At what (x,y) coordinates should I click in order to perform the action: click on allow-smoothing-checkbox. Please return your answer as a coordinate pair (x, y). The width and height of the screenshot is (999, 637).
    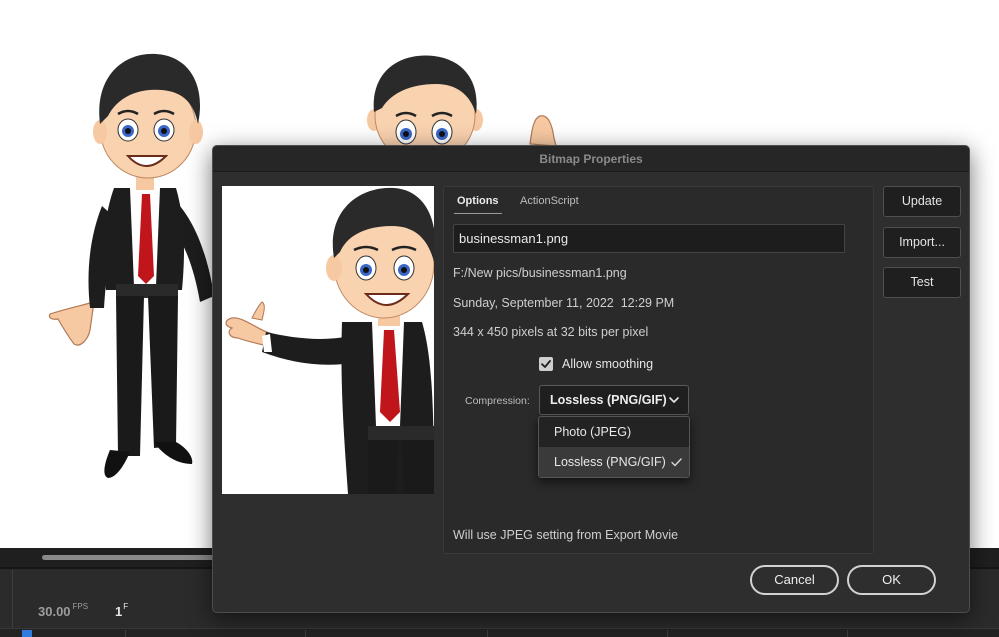
    Looking at the image, I should click on (546, 364).